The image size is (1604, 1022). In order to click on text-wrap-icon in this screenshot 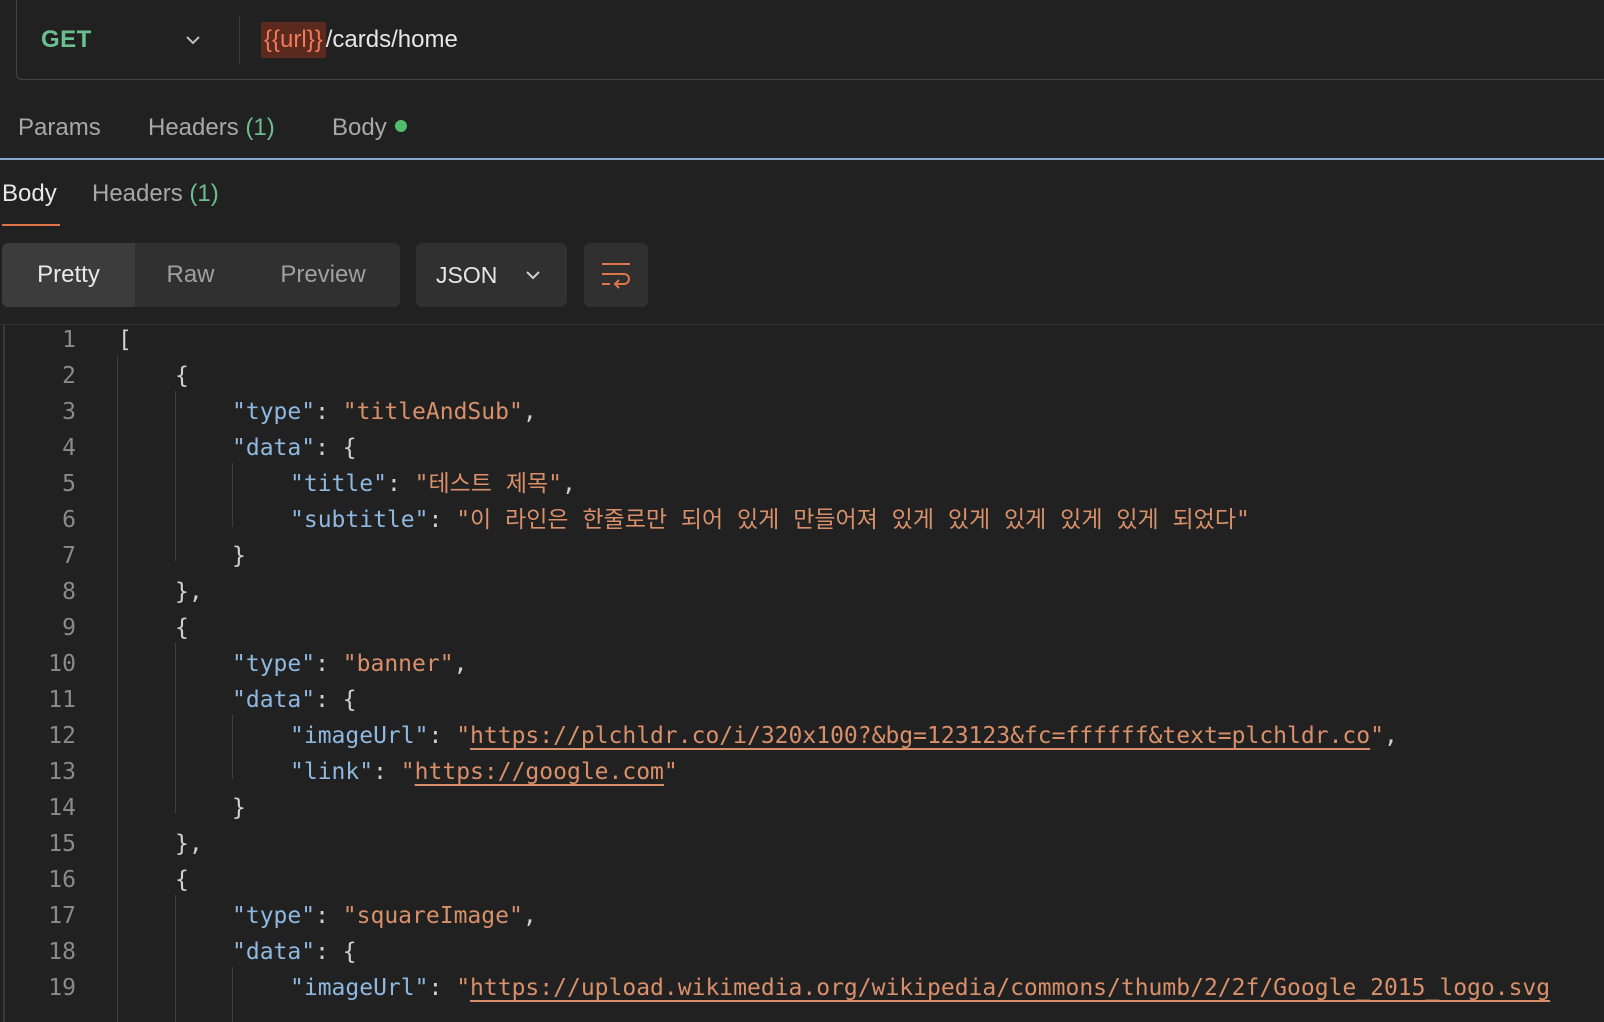, I will do `click(616, 276)`.